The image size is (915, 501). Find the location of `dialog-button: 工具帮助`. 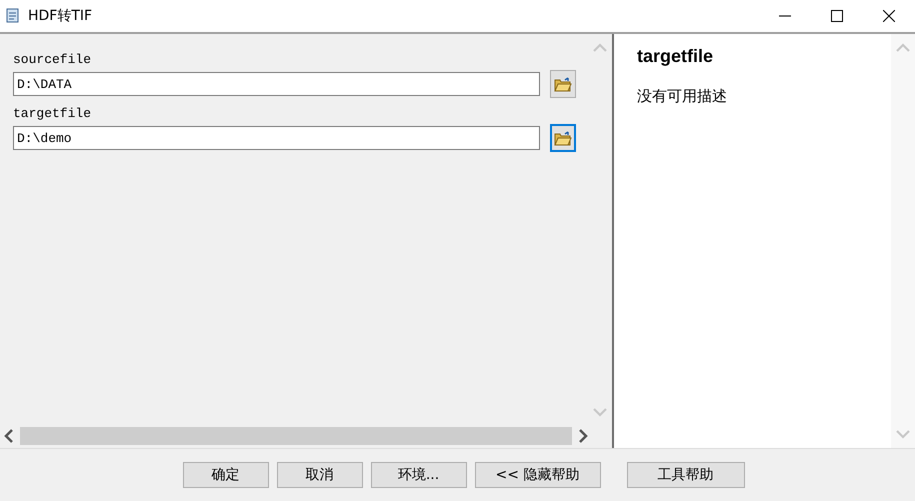

dialog-button: 工具帮助 is located at coordinates (685, 475).